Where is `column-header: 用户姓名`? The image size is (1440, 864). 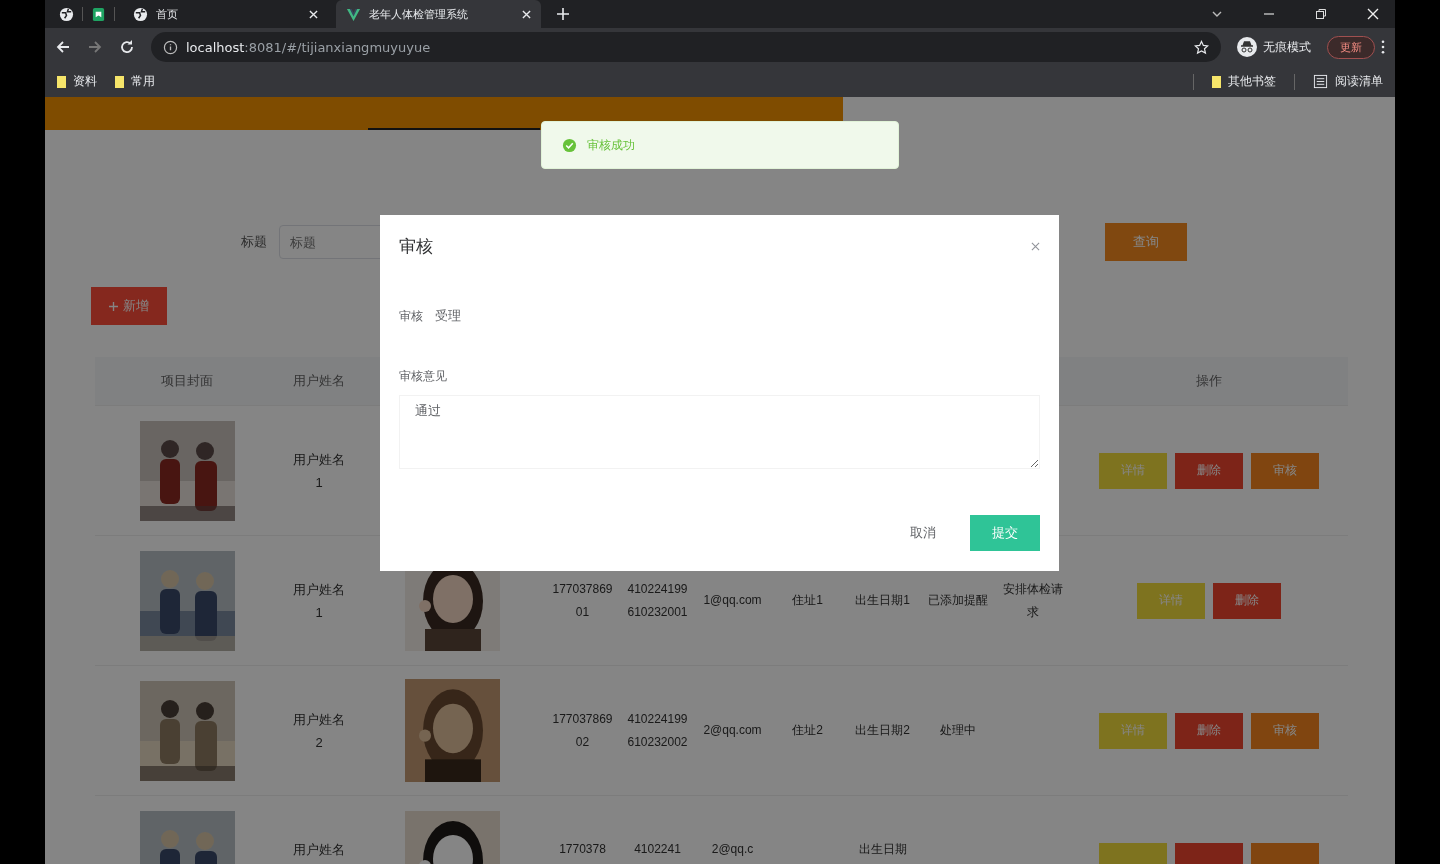 column-header: 用户姓名 is located at coordinates (319, 380).